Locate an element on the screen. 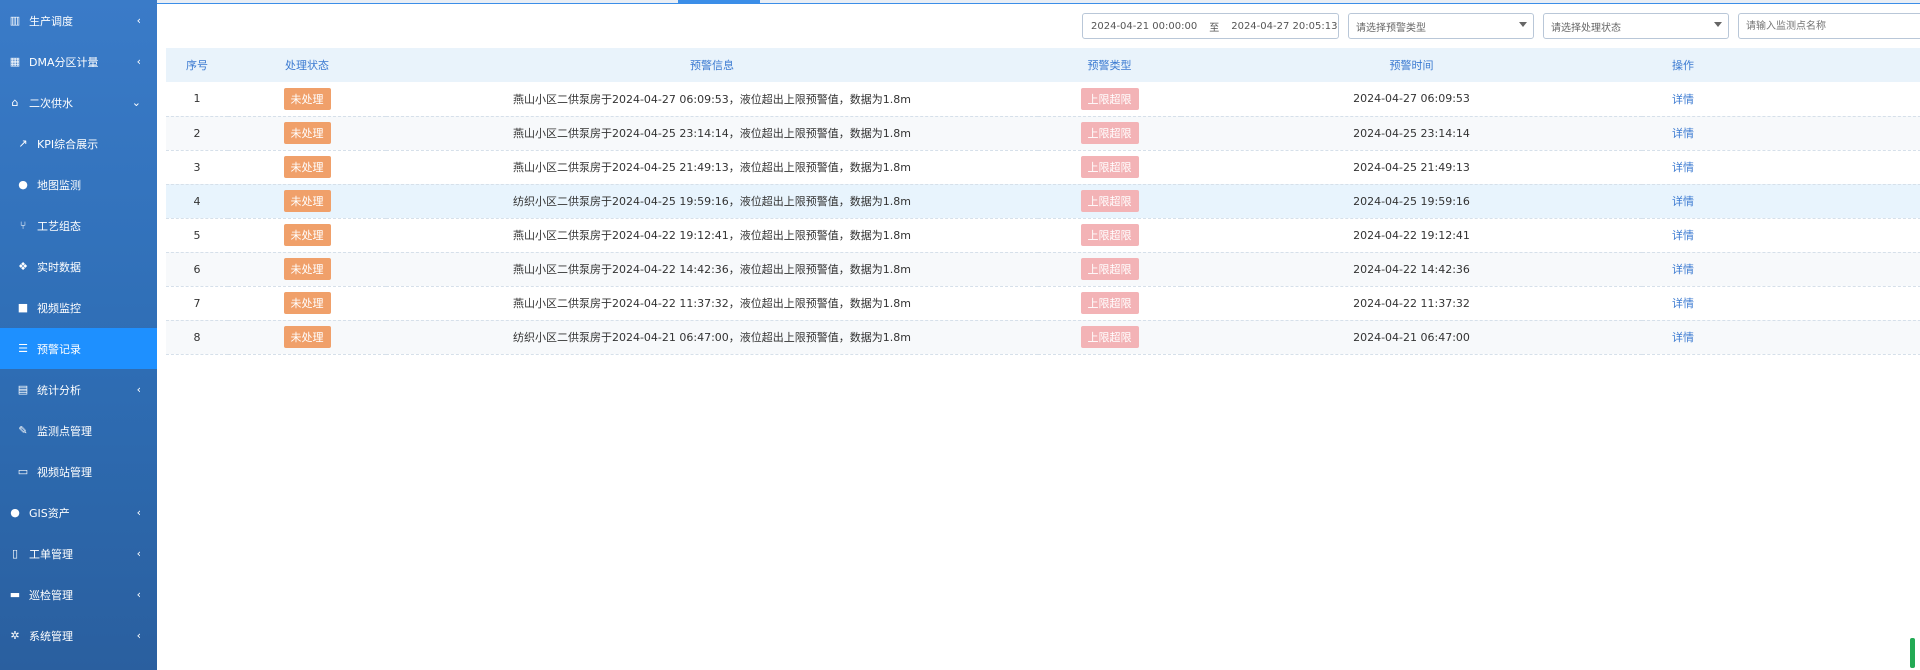 This screenshot has height=670, width=1920. cell-no: 2 is located at coordinates (197, 133).